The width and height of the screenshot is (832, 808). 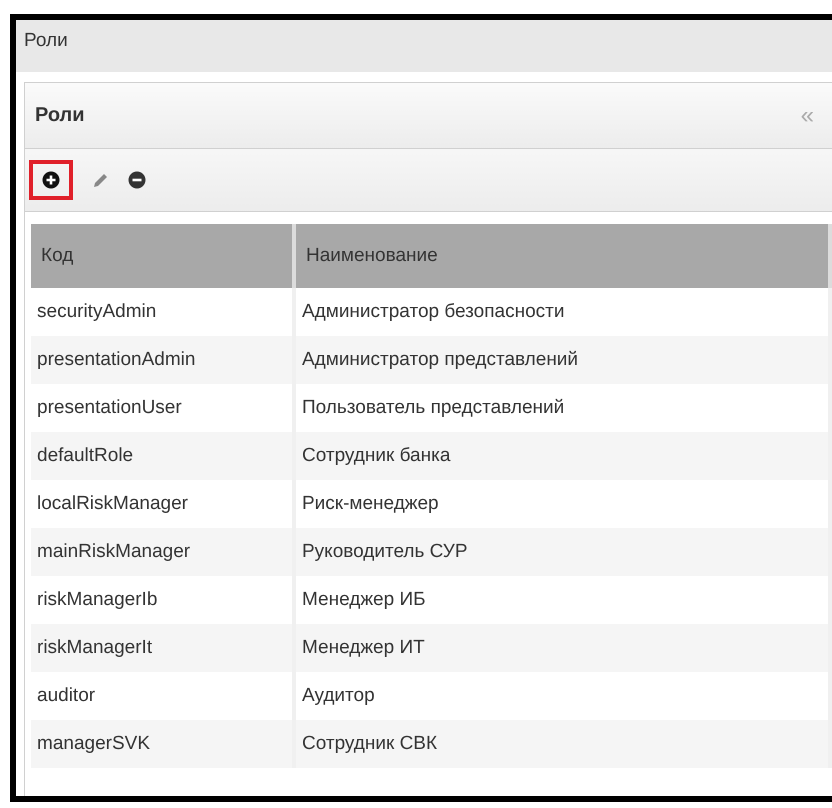 I want to click on remove-icon, so click(x=137, y=180).